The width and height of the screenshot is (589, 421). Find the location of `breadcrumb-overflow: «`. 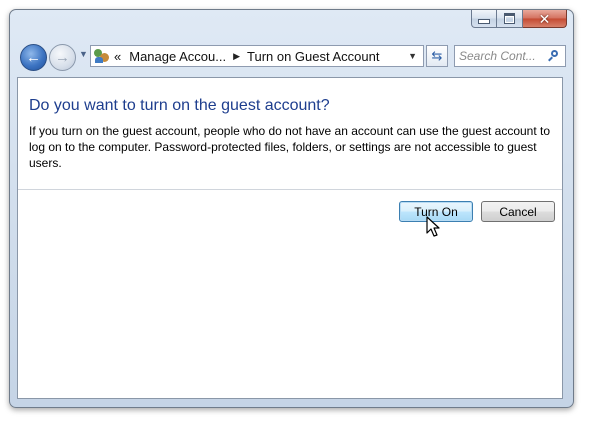

breadcrumb-overflow: « is located at coordinates (117, 56).